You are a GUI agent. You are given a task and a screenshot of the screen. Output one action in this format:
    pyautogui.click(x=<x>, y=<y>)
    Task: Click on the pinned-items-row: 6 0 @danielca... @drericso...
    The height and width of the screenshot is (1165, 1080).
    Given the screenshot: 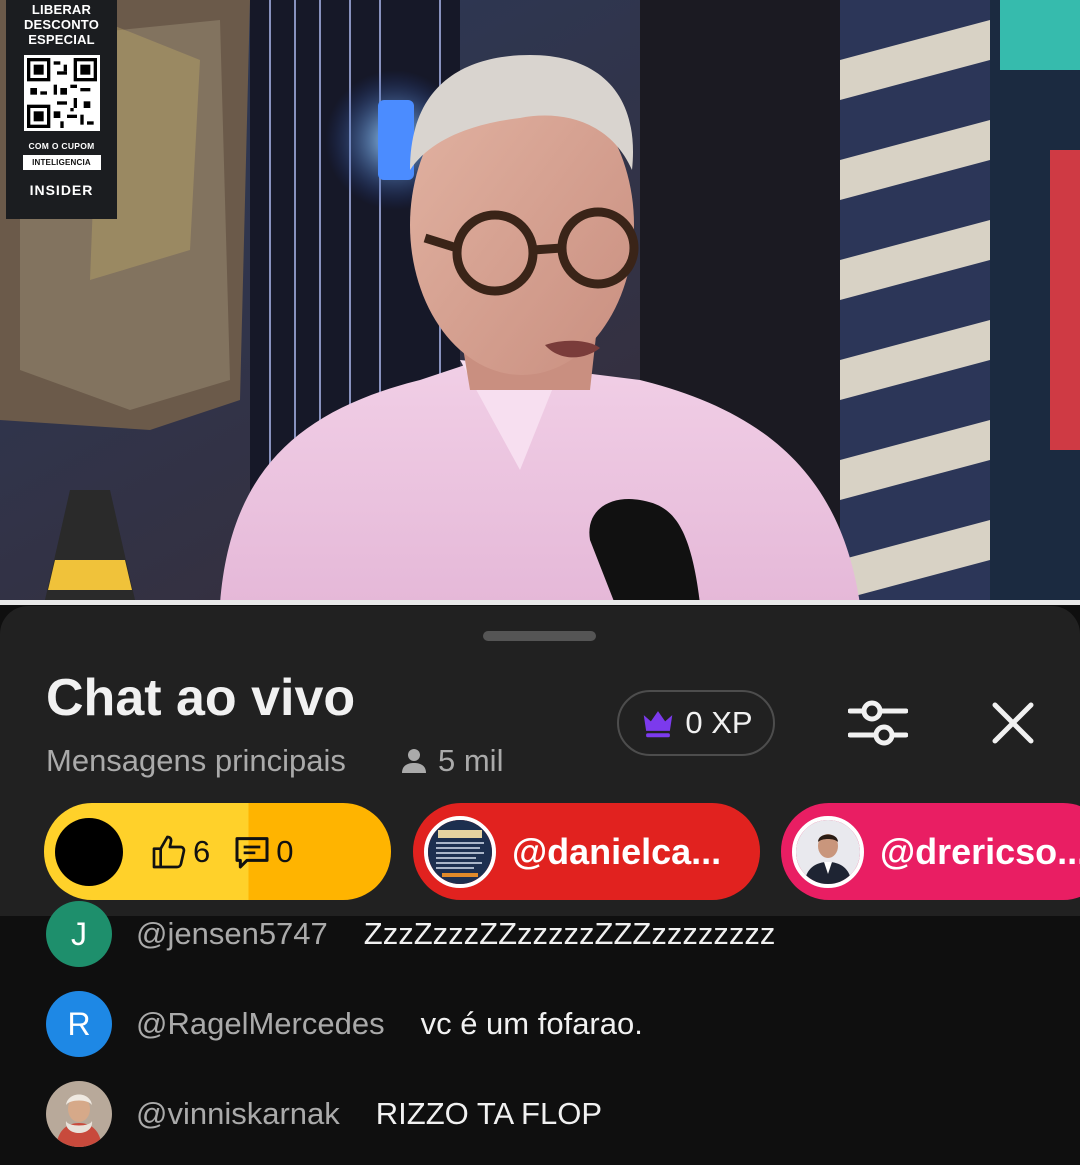 What is the action you would take?
    pyautogui.click(x=540, y=851)
    